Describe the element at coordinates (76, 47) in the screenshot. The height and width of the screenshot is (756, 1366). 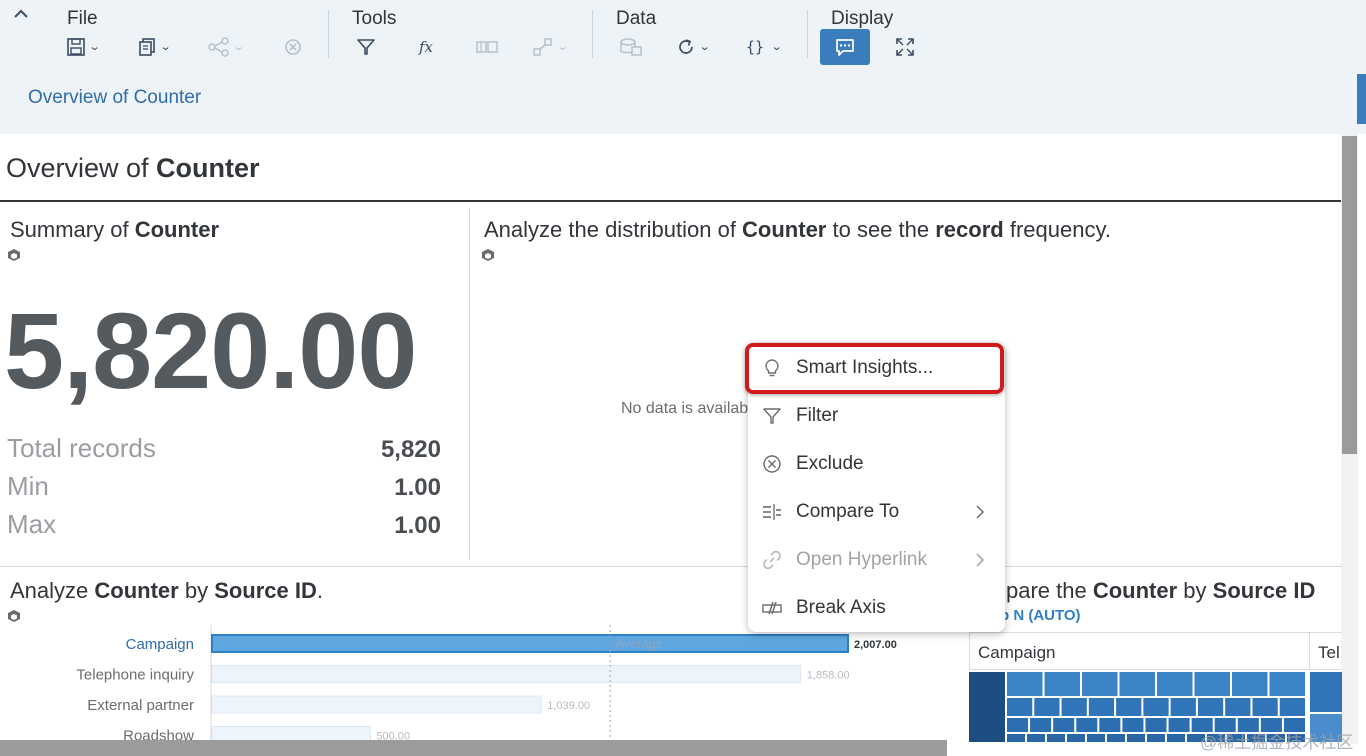
I see `save-icon` at that location.